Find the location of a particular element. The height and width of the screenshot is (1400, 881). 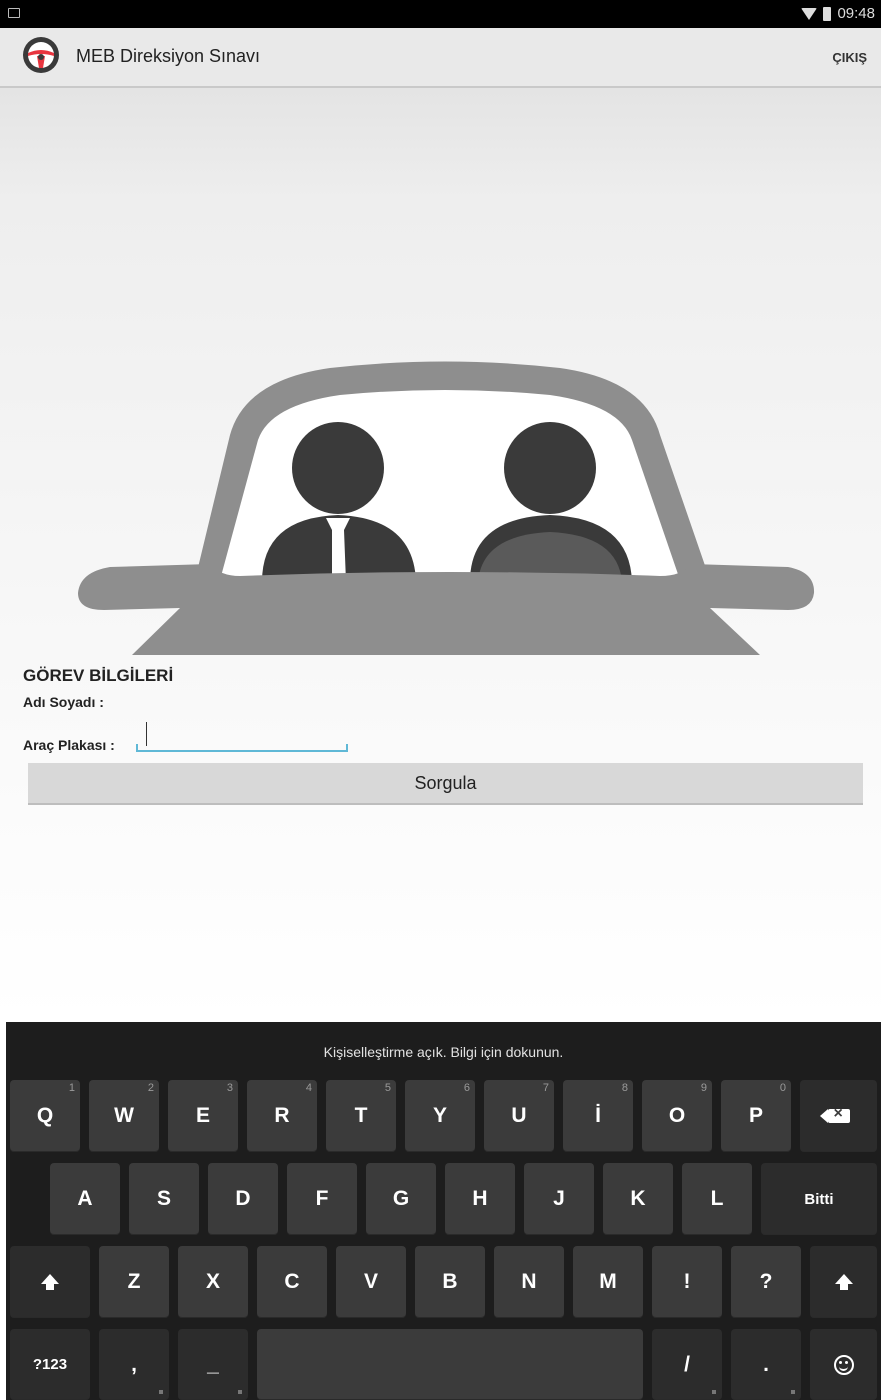

battery-icon is located at coordinates (827, 13).